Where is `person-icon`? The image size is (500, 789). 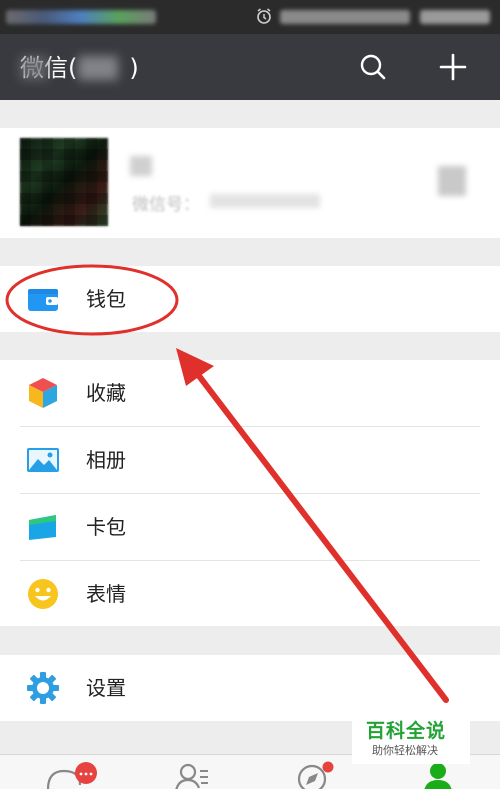 person-icon is located at coordinates (438, 776).